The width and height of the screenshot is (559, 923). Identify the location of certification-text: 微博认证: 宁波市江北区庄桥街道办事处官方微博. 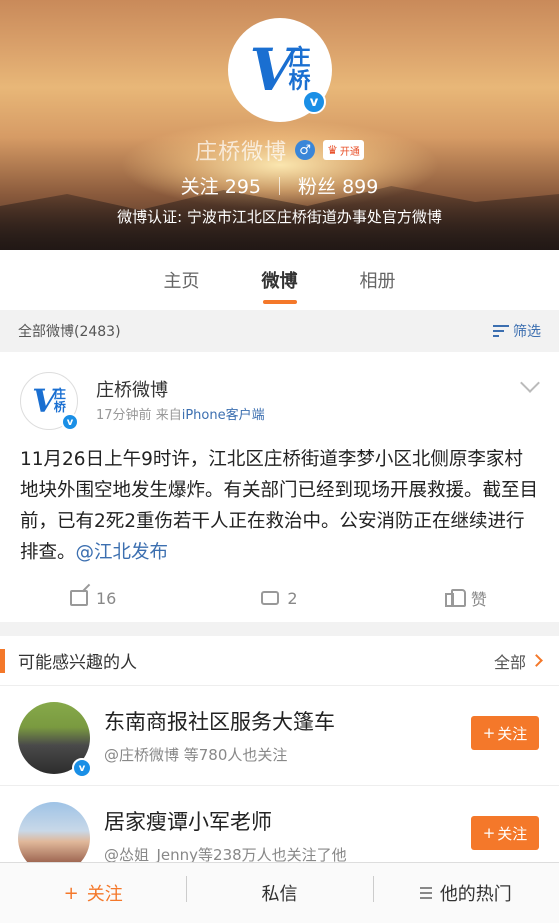
(279, 217).